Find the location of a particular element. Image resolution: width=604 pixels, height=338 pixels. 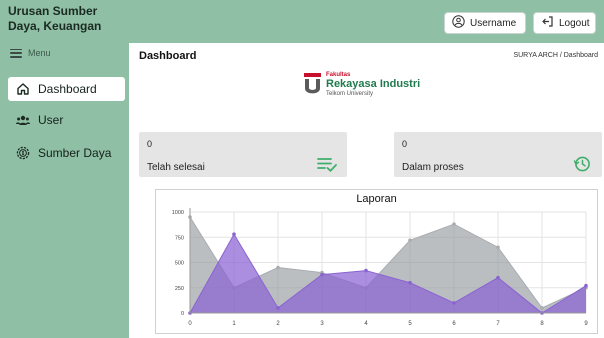

y-tick-label: 500 is located at coordinates (179, 264).